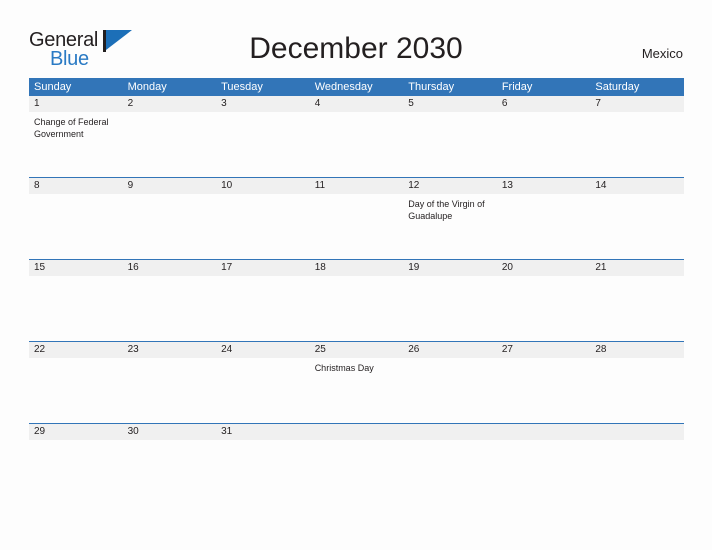 The width and height of the screenshot is (712, 550). What do you see at coordinates (76, 268) in the screenshot?
I see `day-number: 15` at bounding box center [76, 268].